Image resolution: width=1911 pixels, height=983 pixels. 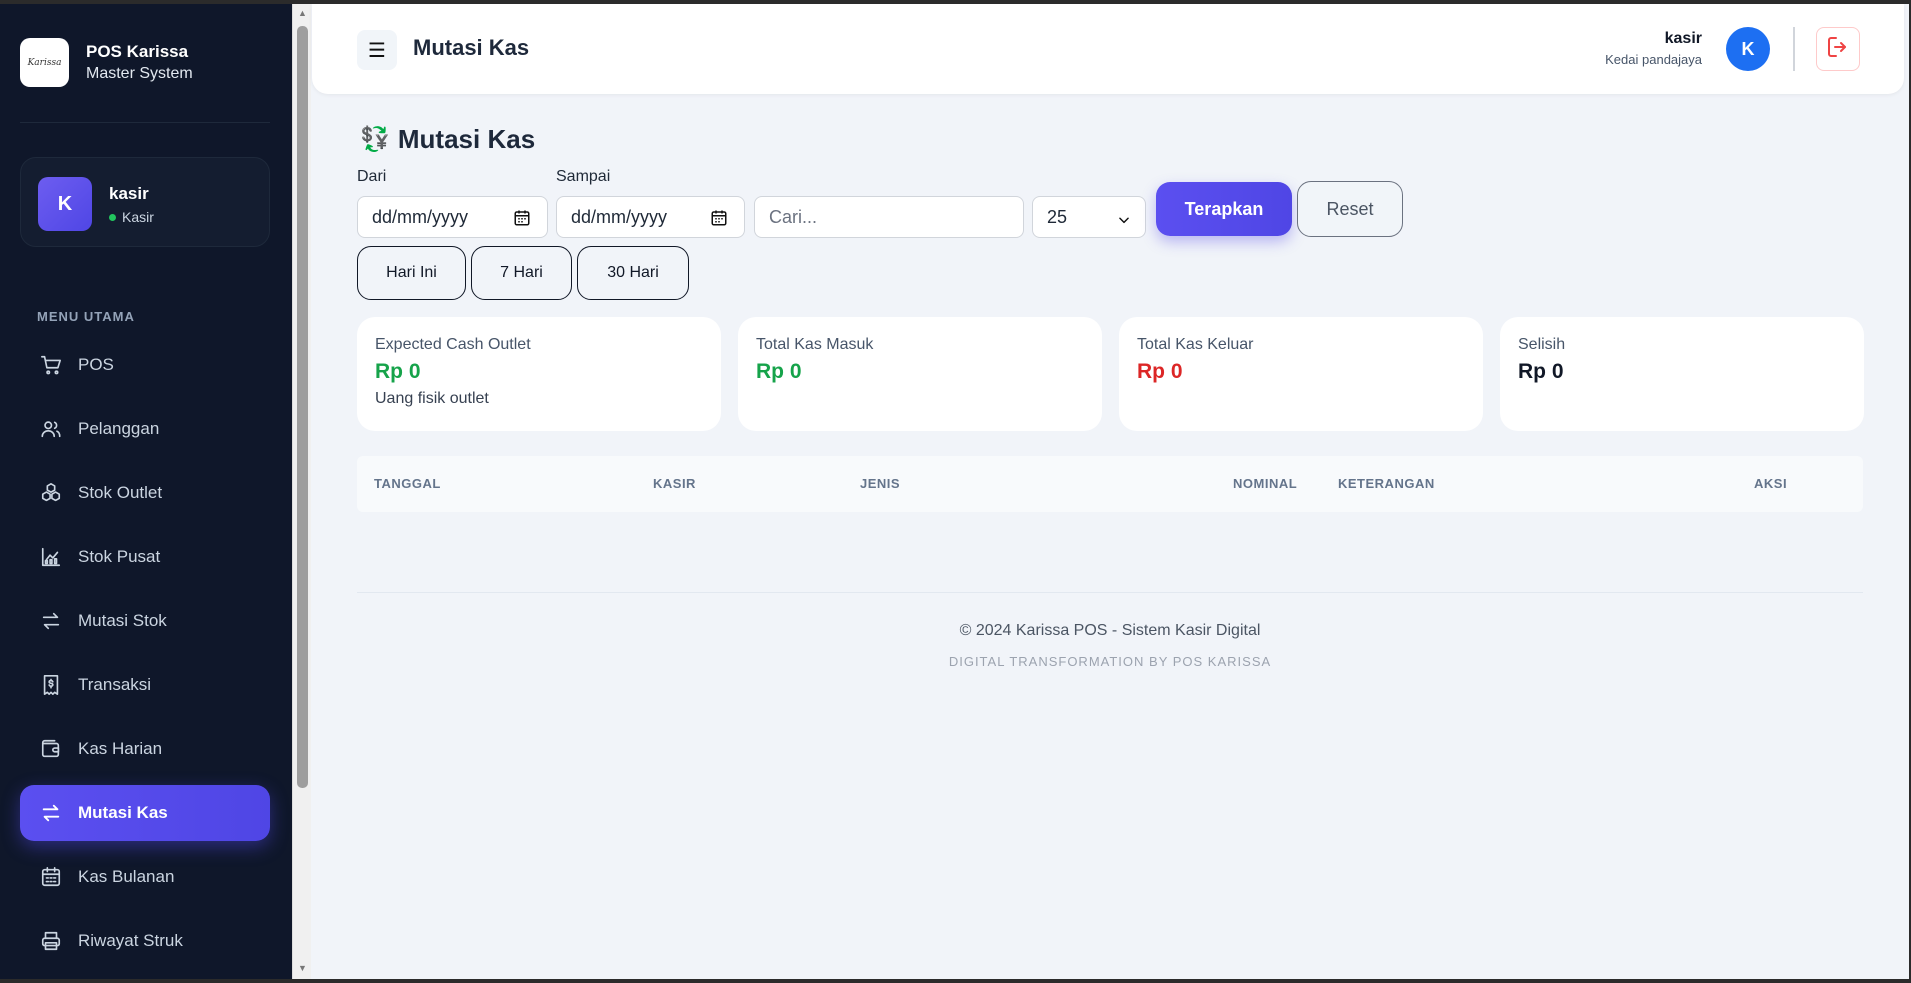 I want to click on user-role: Kasir, so click(x=131, y=217).